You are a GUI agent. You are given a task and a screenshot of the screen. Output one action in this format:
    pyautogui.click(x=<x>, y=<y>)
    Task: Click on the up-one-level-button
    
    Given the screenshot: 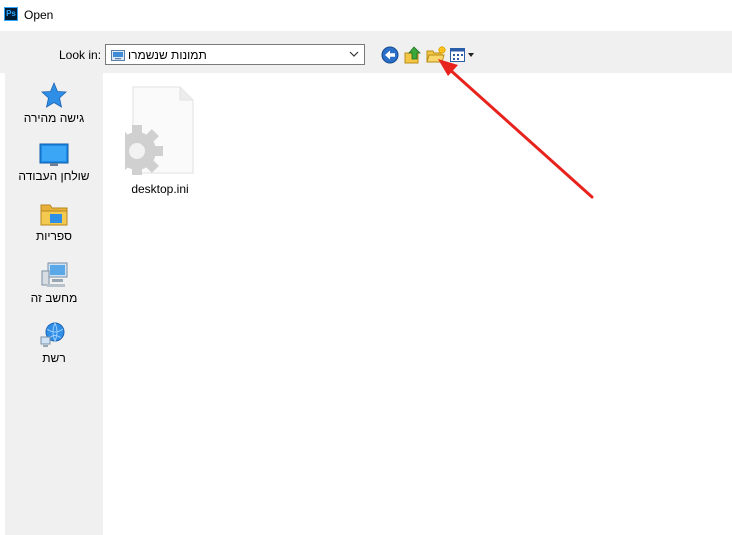 What is the action you would take?
    pyautogui.click(x=413, y=55)
    